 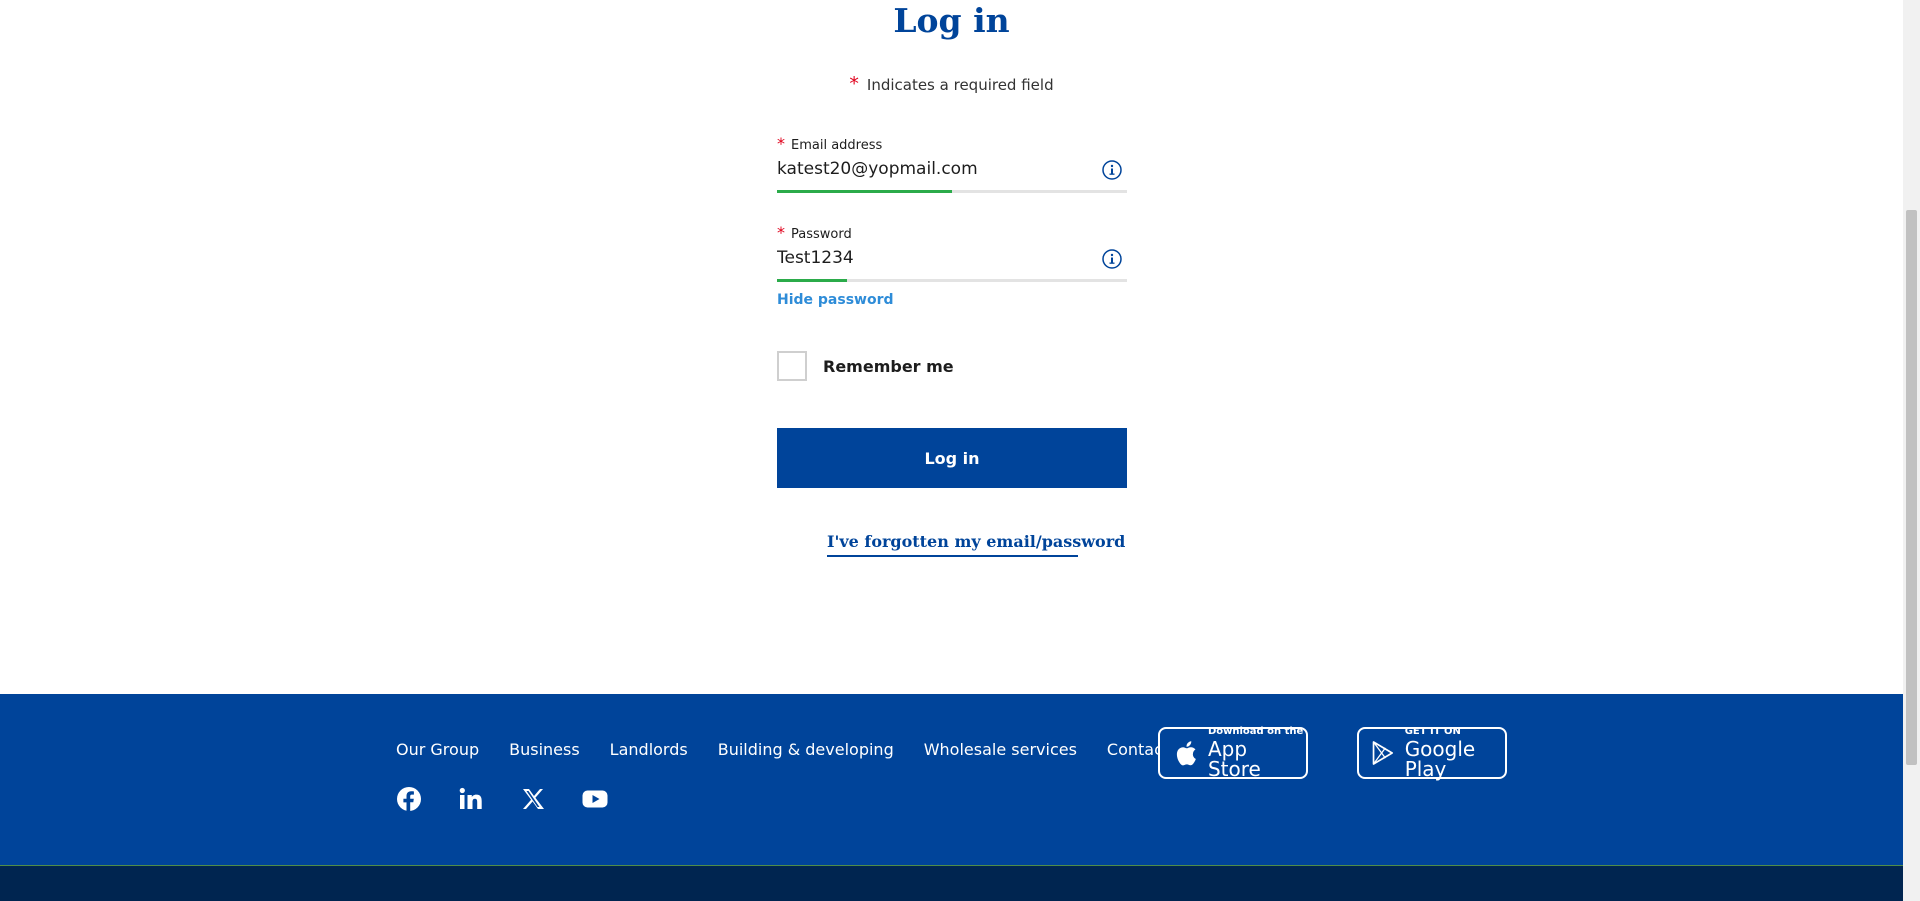 What do you see at coordinates (1000, 749) in the screenshot?
I see `footer-link-wholesale-services: Wholesale services` at bounding box center [1000, 749].